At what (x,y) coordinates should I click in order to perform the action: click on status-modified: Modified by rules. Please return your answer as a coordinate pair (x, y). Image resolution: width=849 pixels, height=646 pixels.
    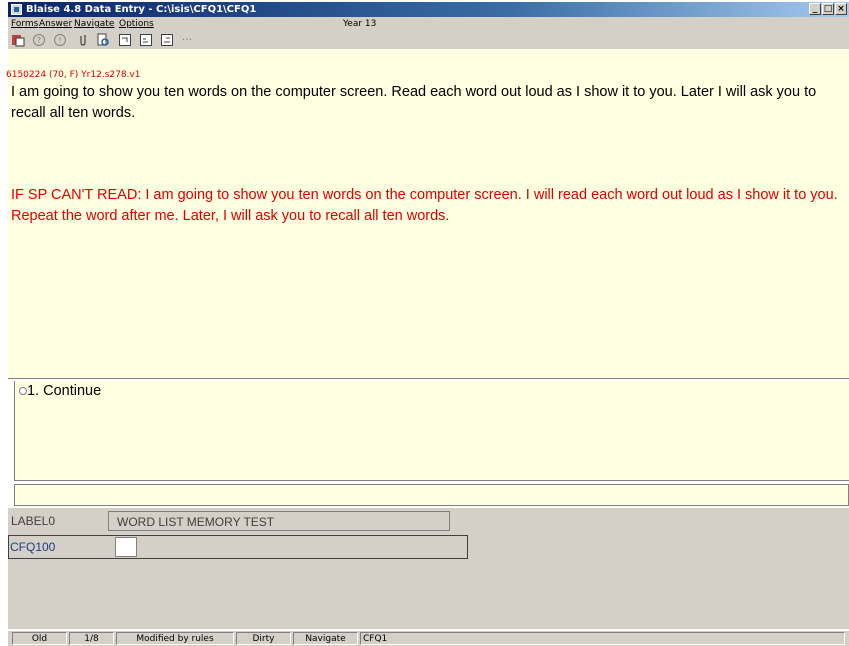
    Looking at the image, I should click on (175, 638).